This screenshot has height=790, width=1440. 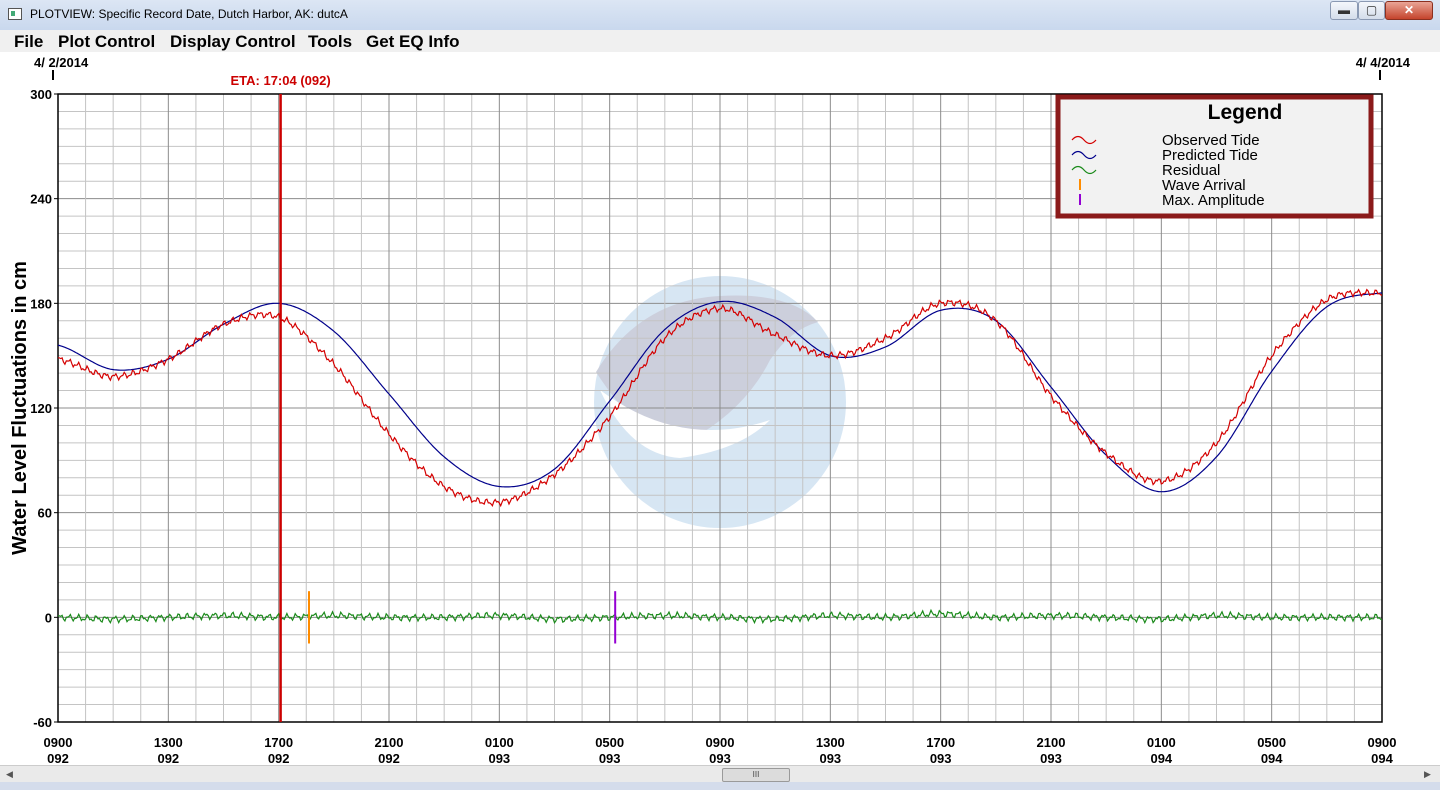 What do you see at coordinates (1383, 62) in the screenshot?
I see `date-end-label: 4/ 4/2014` at bounding box center [1383, 62].